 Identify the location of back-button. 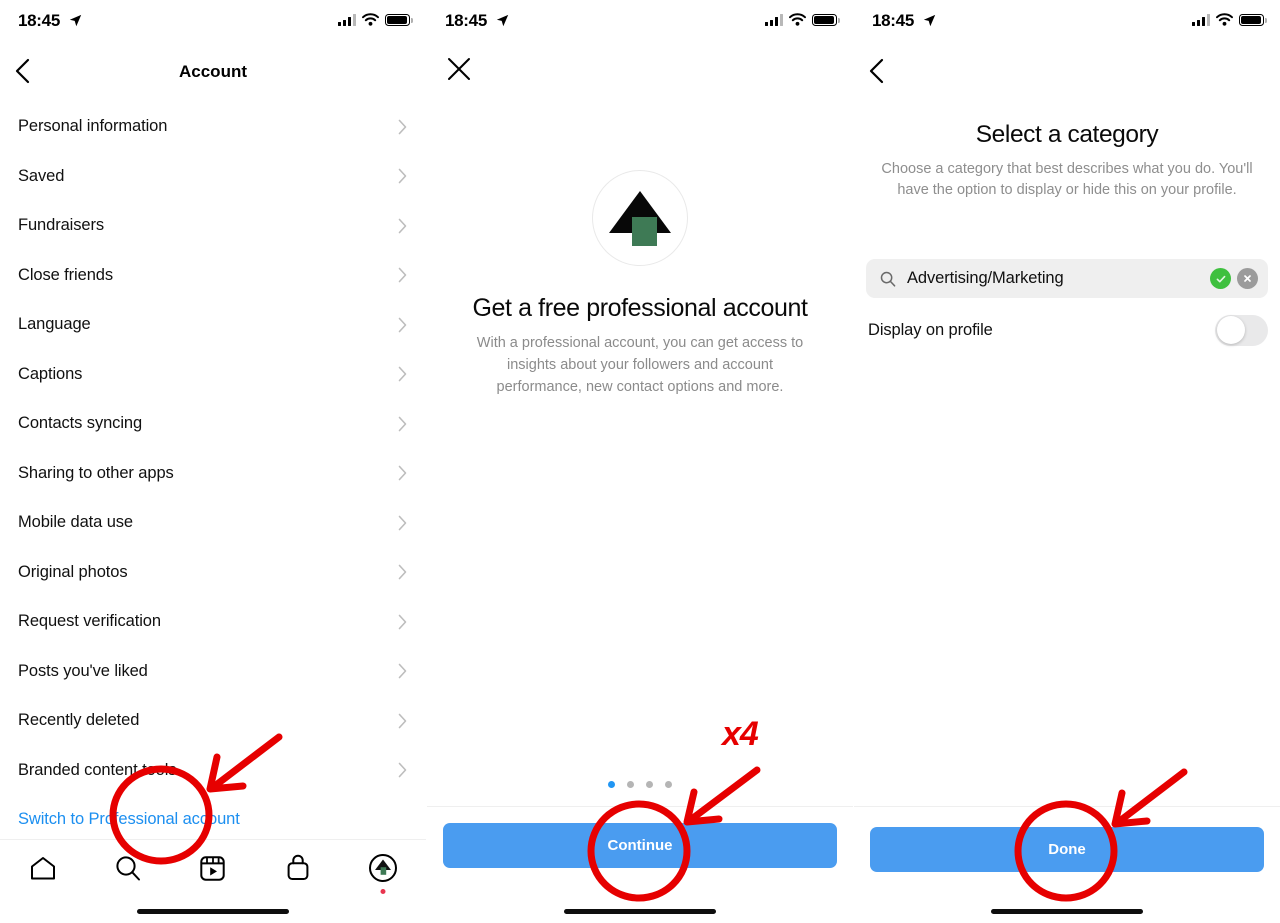
(882, 72).